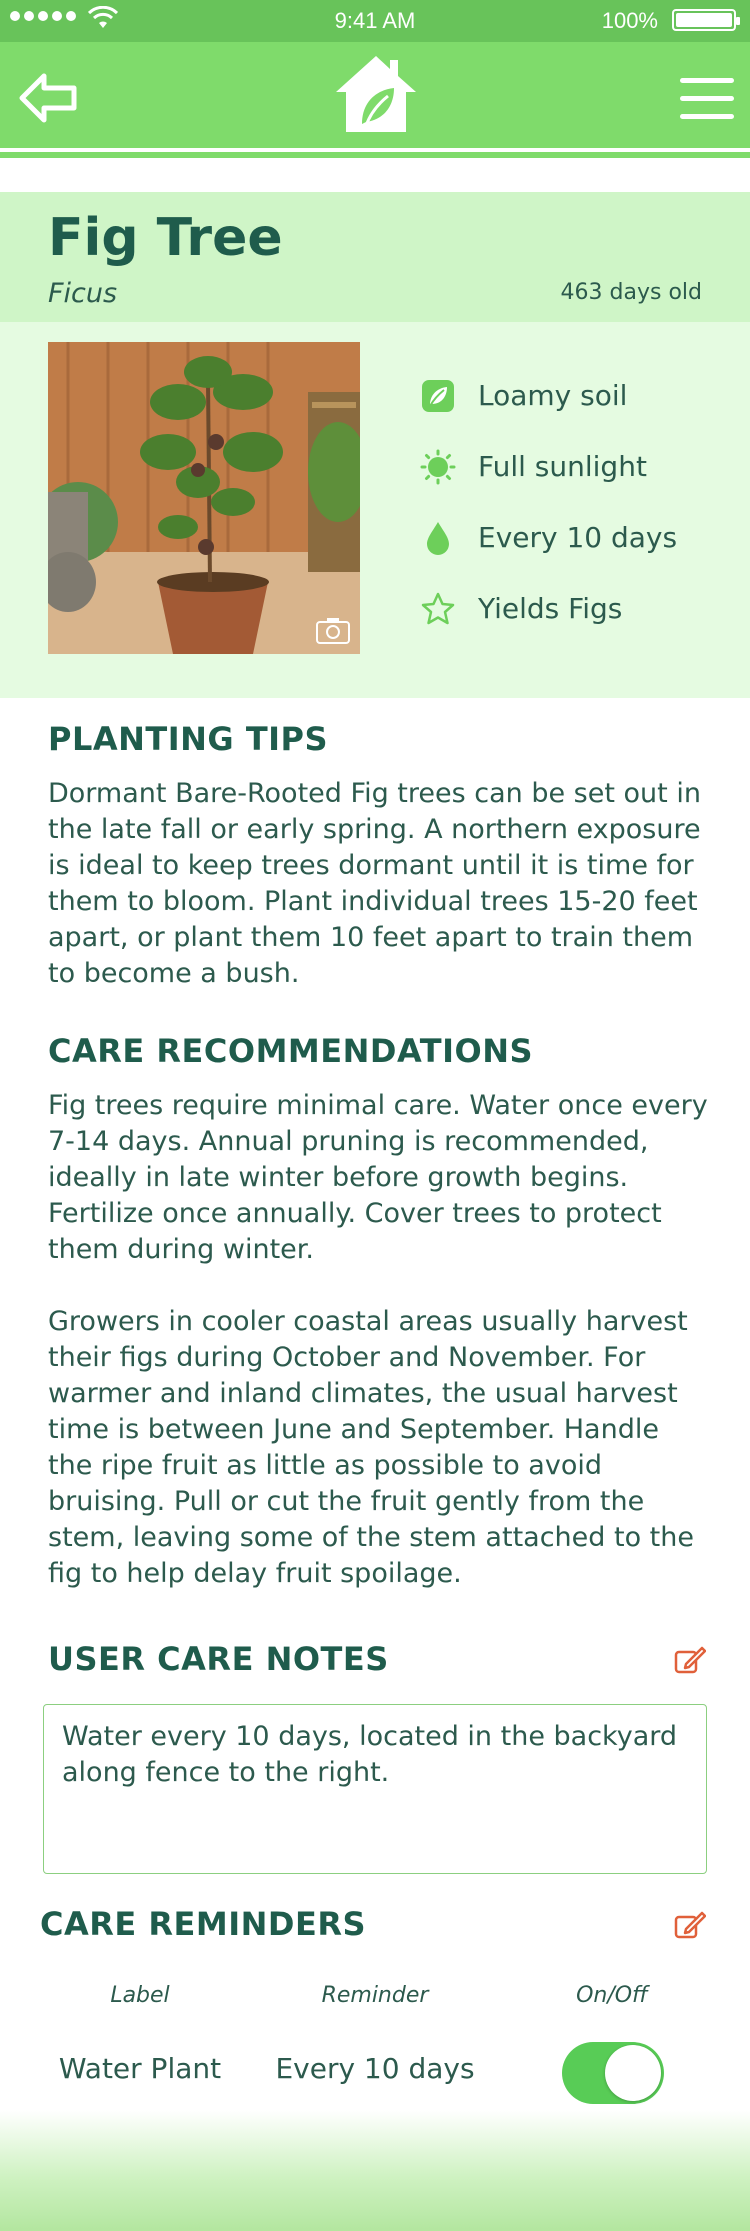 This screenshot has height=2231, width=750. Describe the element at coordinates (83, 293) in the screenshot. I see `plant-latin-name: Ficus` at that location.